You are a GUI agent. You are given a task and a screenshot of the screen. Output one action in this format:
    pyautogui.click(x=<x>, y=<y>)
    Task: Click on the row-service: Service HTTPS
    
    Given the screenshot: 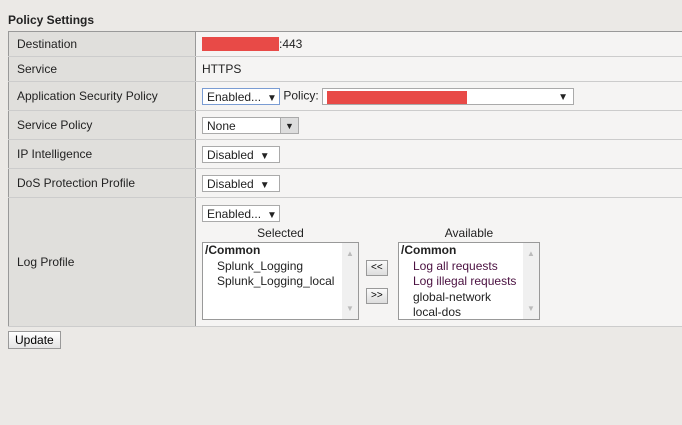 What is the action you would take?
    pyautogui.click(x=345, y=69)
    